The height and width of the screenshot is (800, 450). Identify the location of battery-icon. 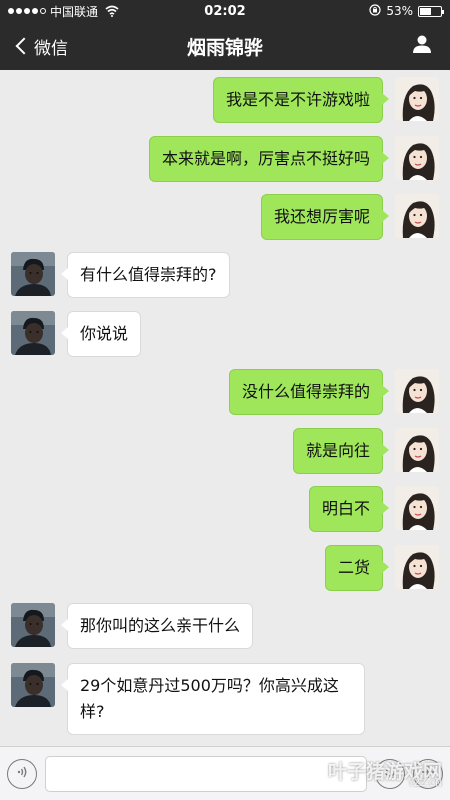
(431, 11).